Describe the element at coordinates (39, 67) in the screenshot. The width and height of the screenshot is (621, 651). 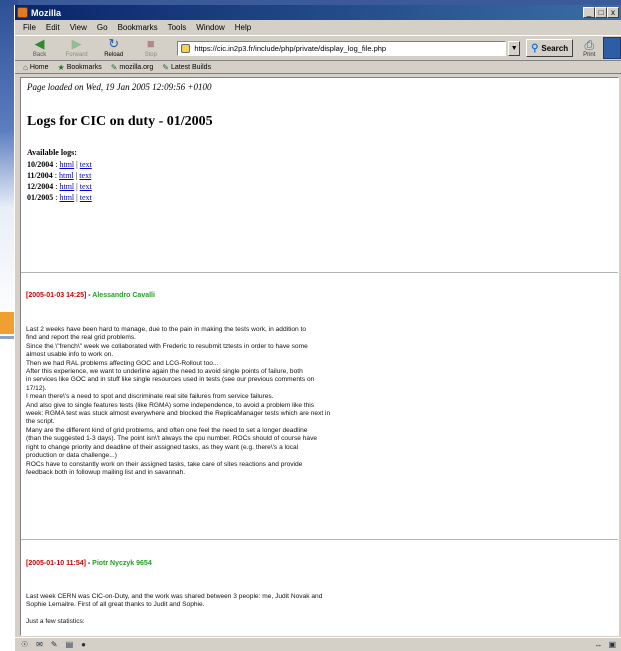
I see `bookmark-home-label: Home` at that location.